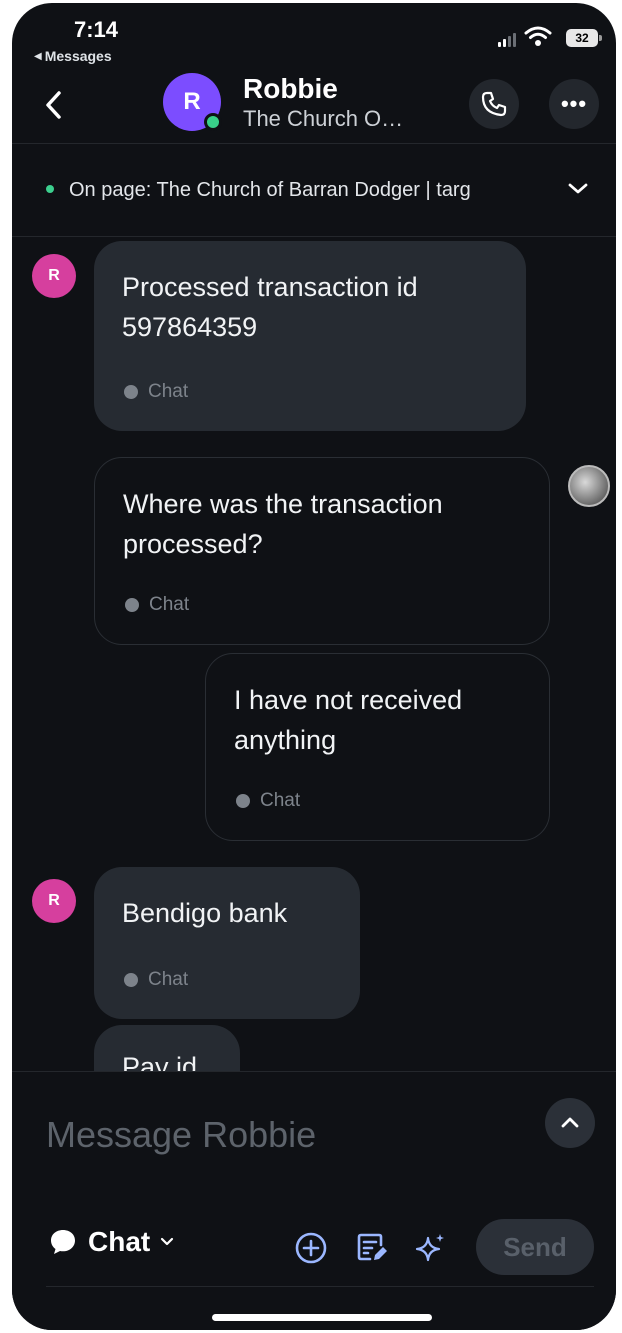 Image resolution: width=622 pixels, height=1333 pixels. I want to click on chat-header: R Robbie The Church O… •••, so click(314, 105).